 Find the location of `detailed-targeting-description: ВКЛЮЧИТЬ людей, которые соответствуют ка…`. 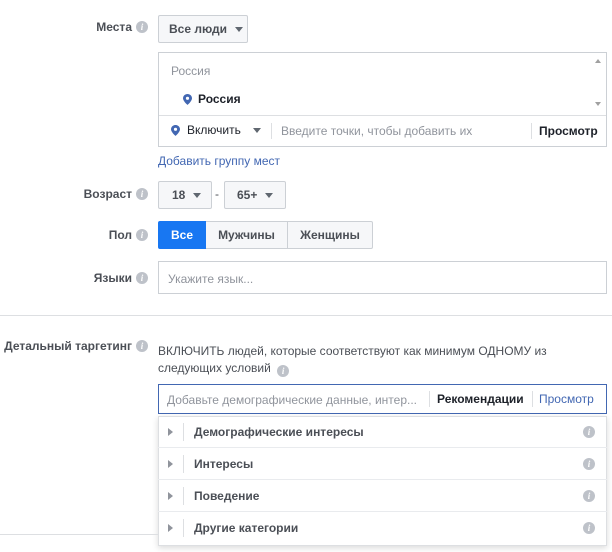

detailed-targeting-description: ВКЛЮЧИТЬ людей, которые соответствуют ка… is located at coordinates (378, 360).